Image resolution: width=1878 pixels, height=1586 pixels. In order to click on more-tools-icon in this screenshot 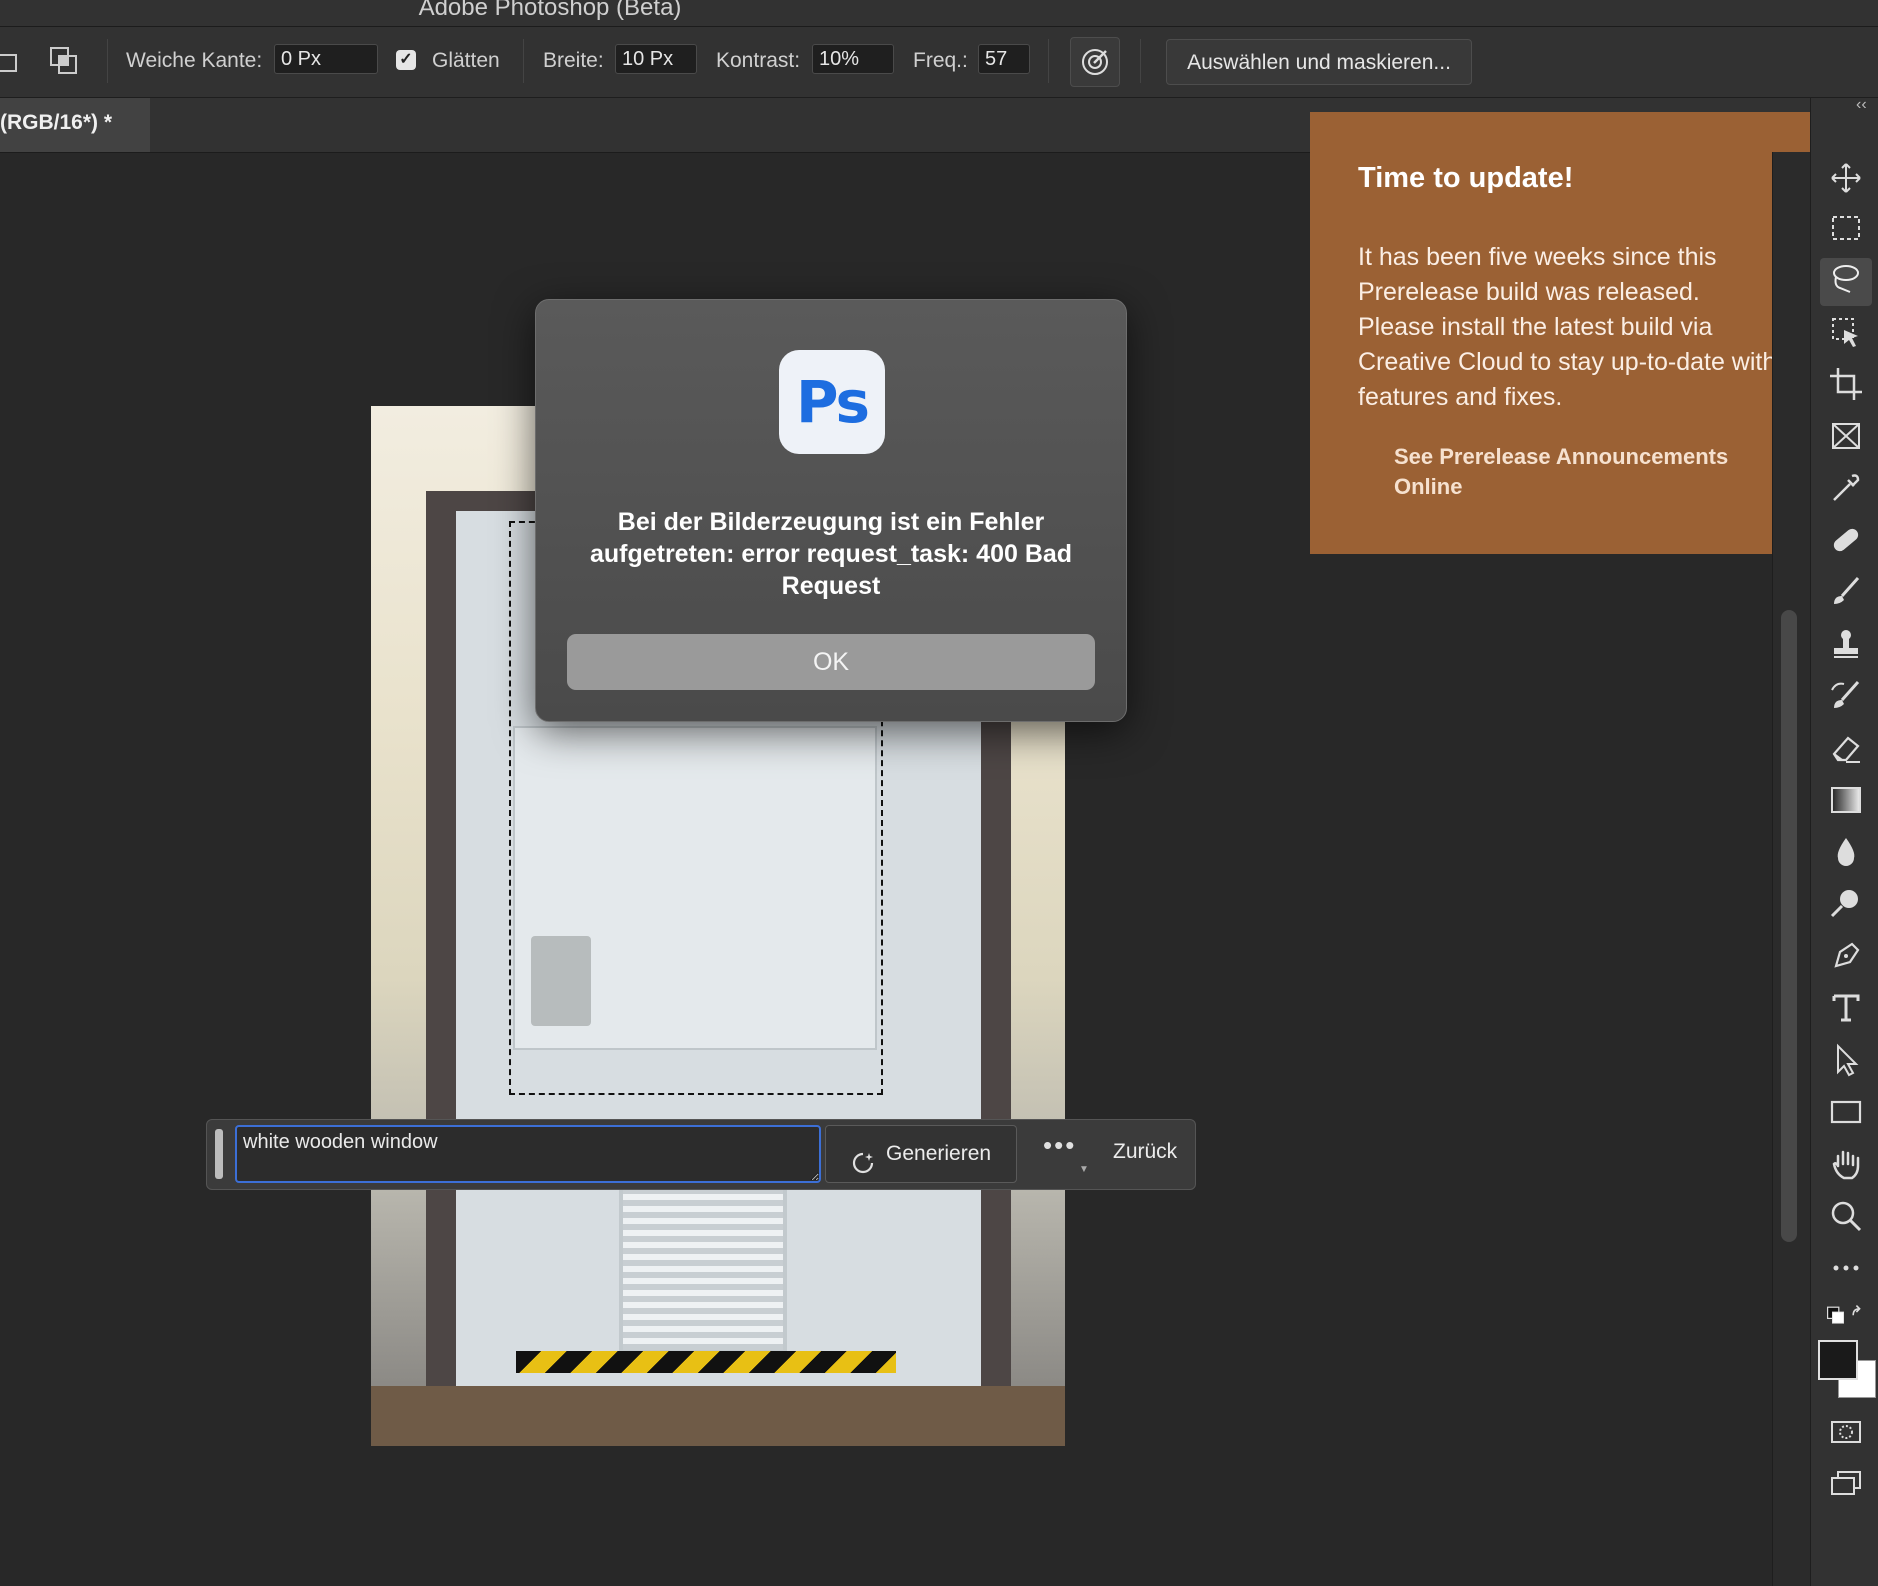, I will do `click(1846, 1268)`.